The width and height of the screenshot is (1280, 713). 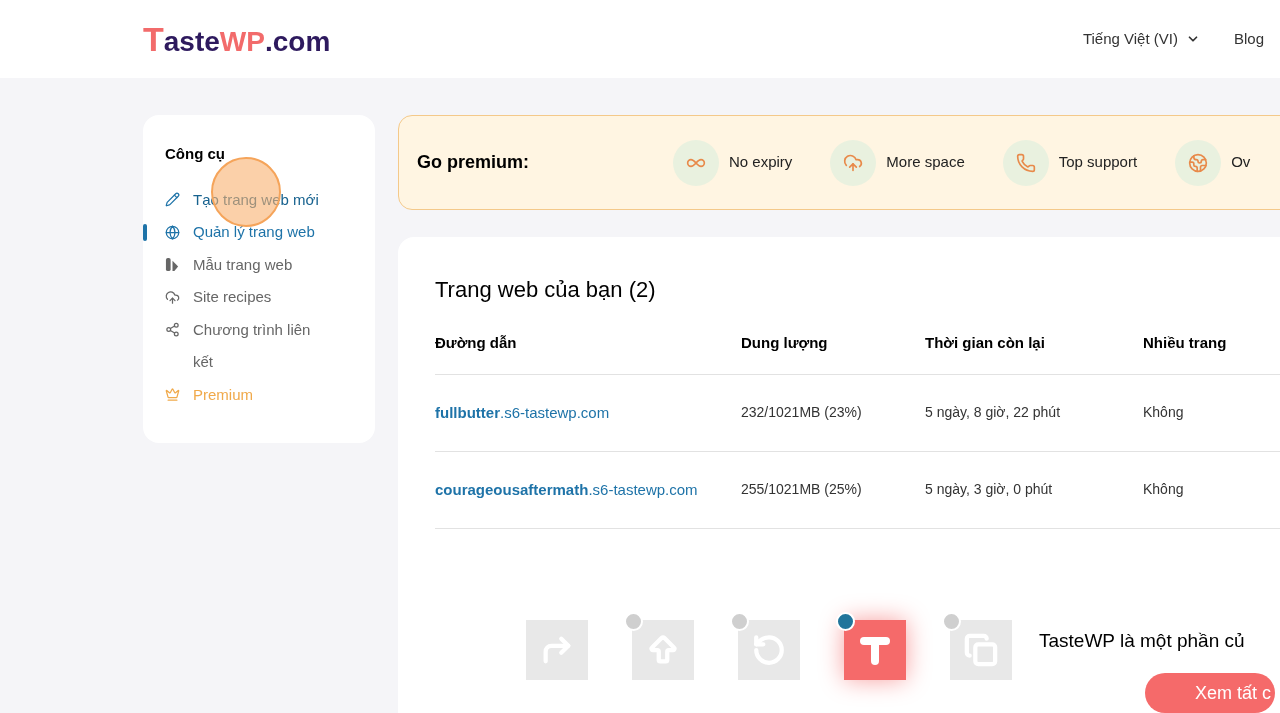 I want to click on column-header: Dung lượng, so click(x=785, y=343).